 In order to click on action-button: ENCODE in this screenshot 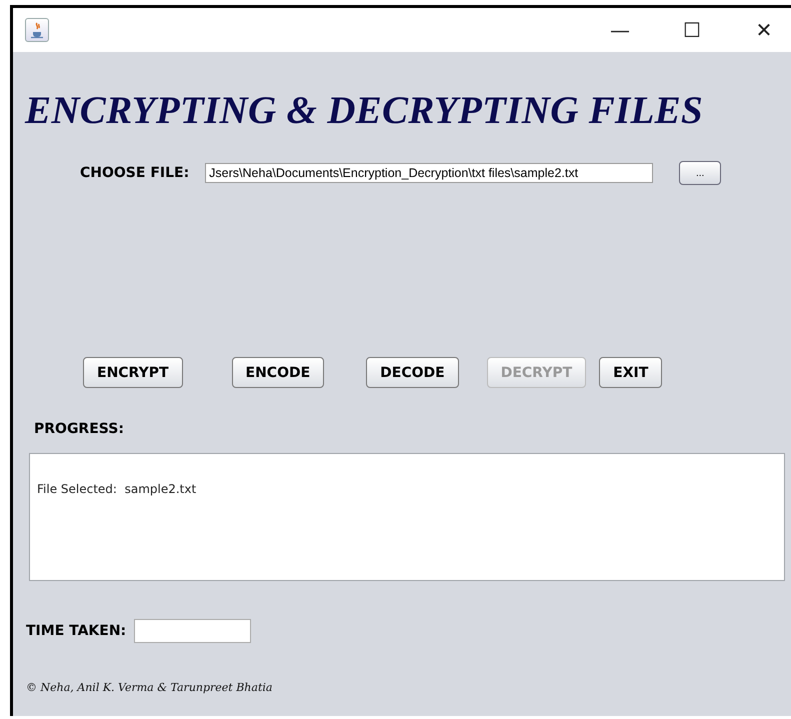, I will do `click(278, 372)`.